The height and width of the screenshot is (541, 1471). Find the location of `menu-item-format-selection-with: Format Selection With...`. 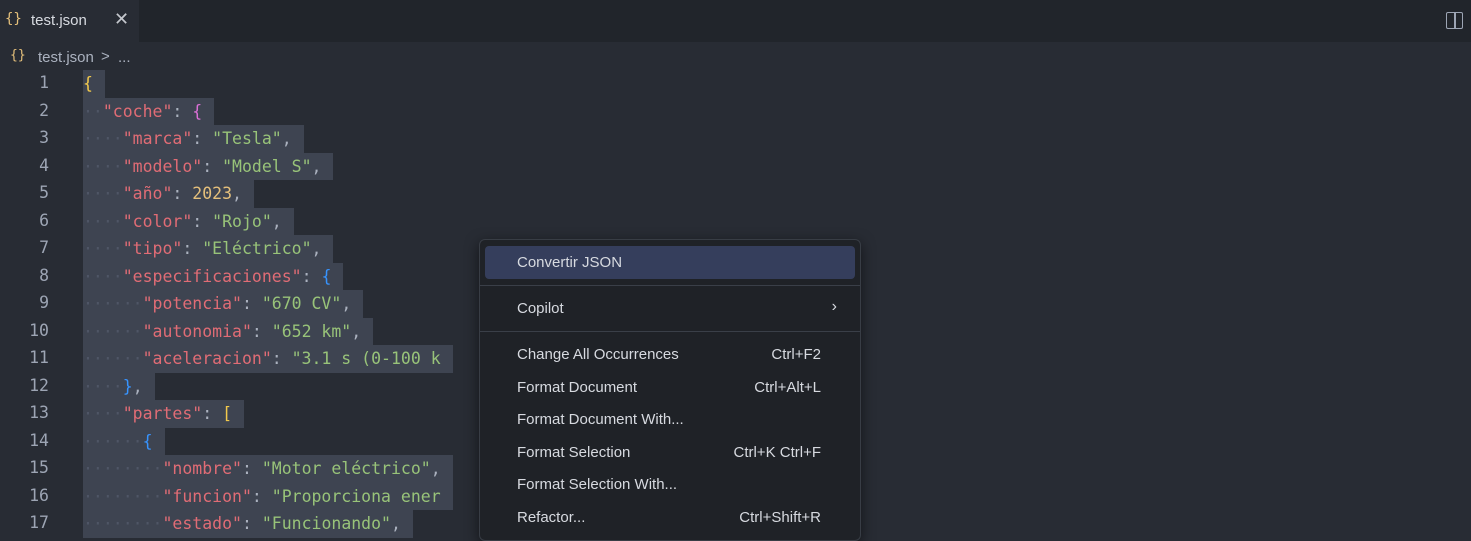

menu-item-format-selection-with: Format Selection With... is located at coordinates (670, 484).